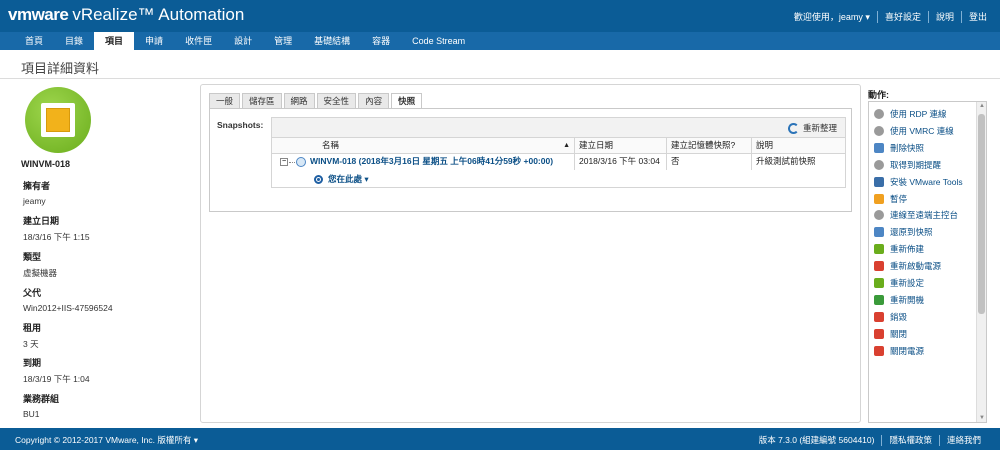  What do you see at coordinates (32, 328) in the screenshot?
I see `property-label: 租用` at bounding box center [32, 328].